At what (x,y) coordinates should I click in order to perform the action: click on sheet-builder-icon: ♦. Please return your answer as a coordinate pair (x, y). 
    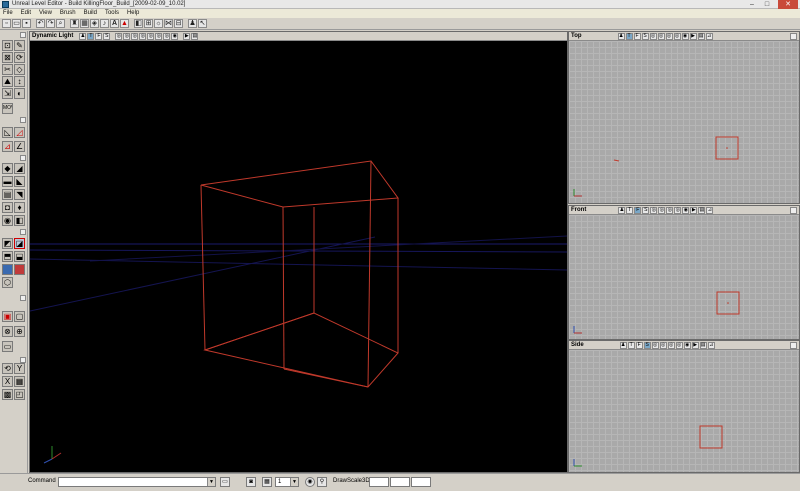
    Looking at the image, I should click on (19, 207).